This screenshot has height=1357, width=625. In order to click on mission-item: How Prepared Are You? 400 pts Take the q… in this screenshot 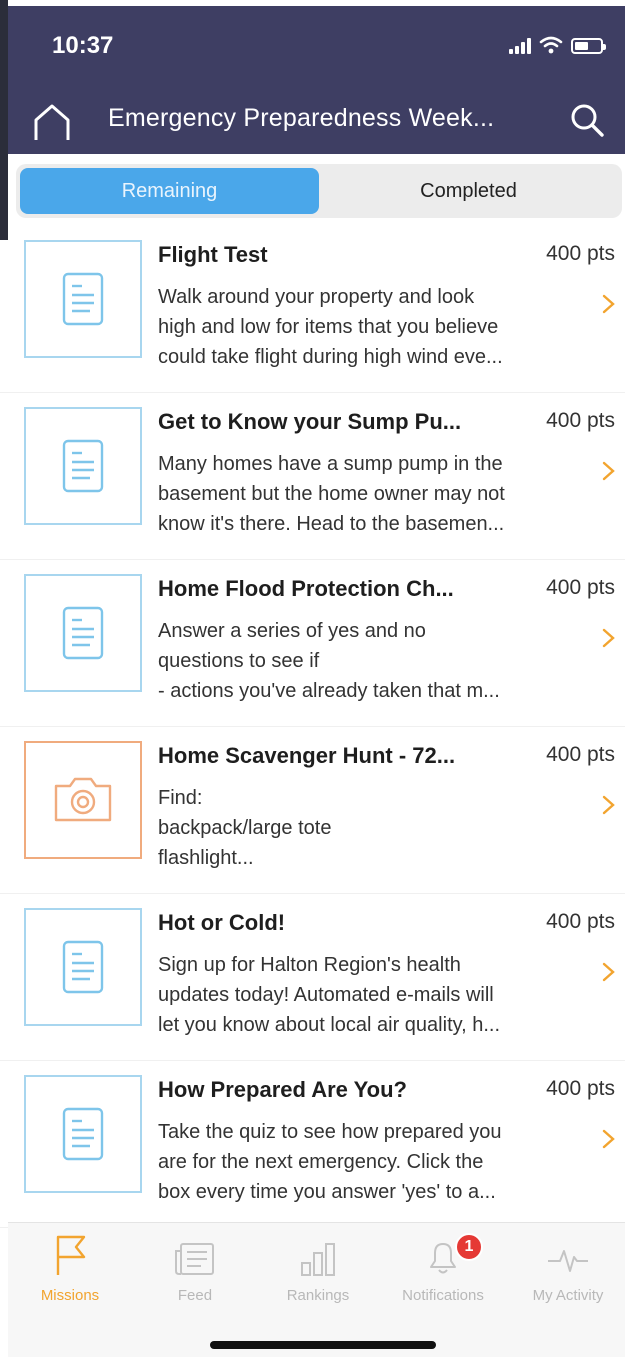, I will do `click(312, 1144)`.